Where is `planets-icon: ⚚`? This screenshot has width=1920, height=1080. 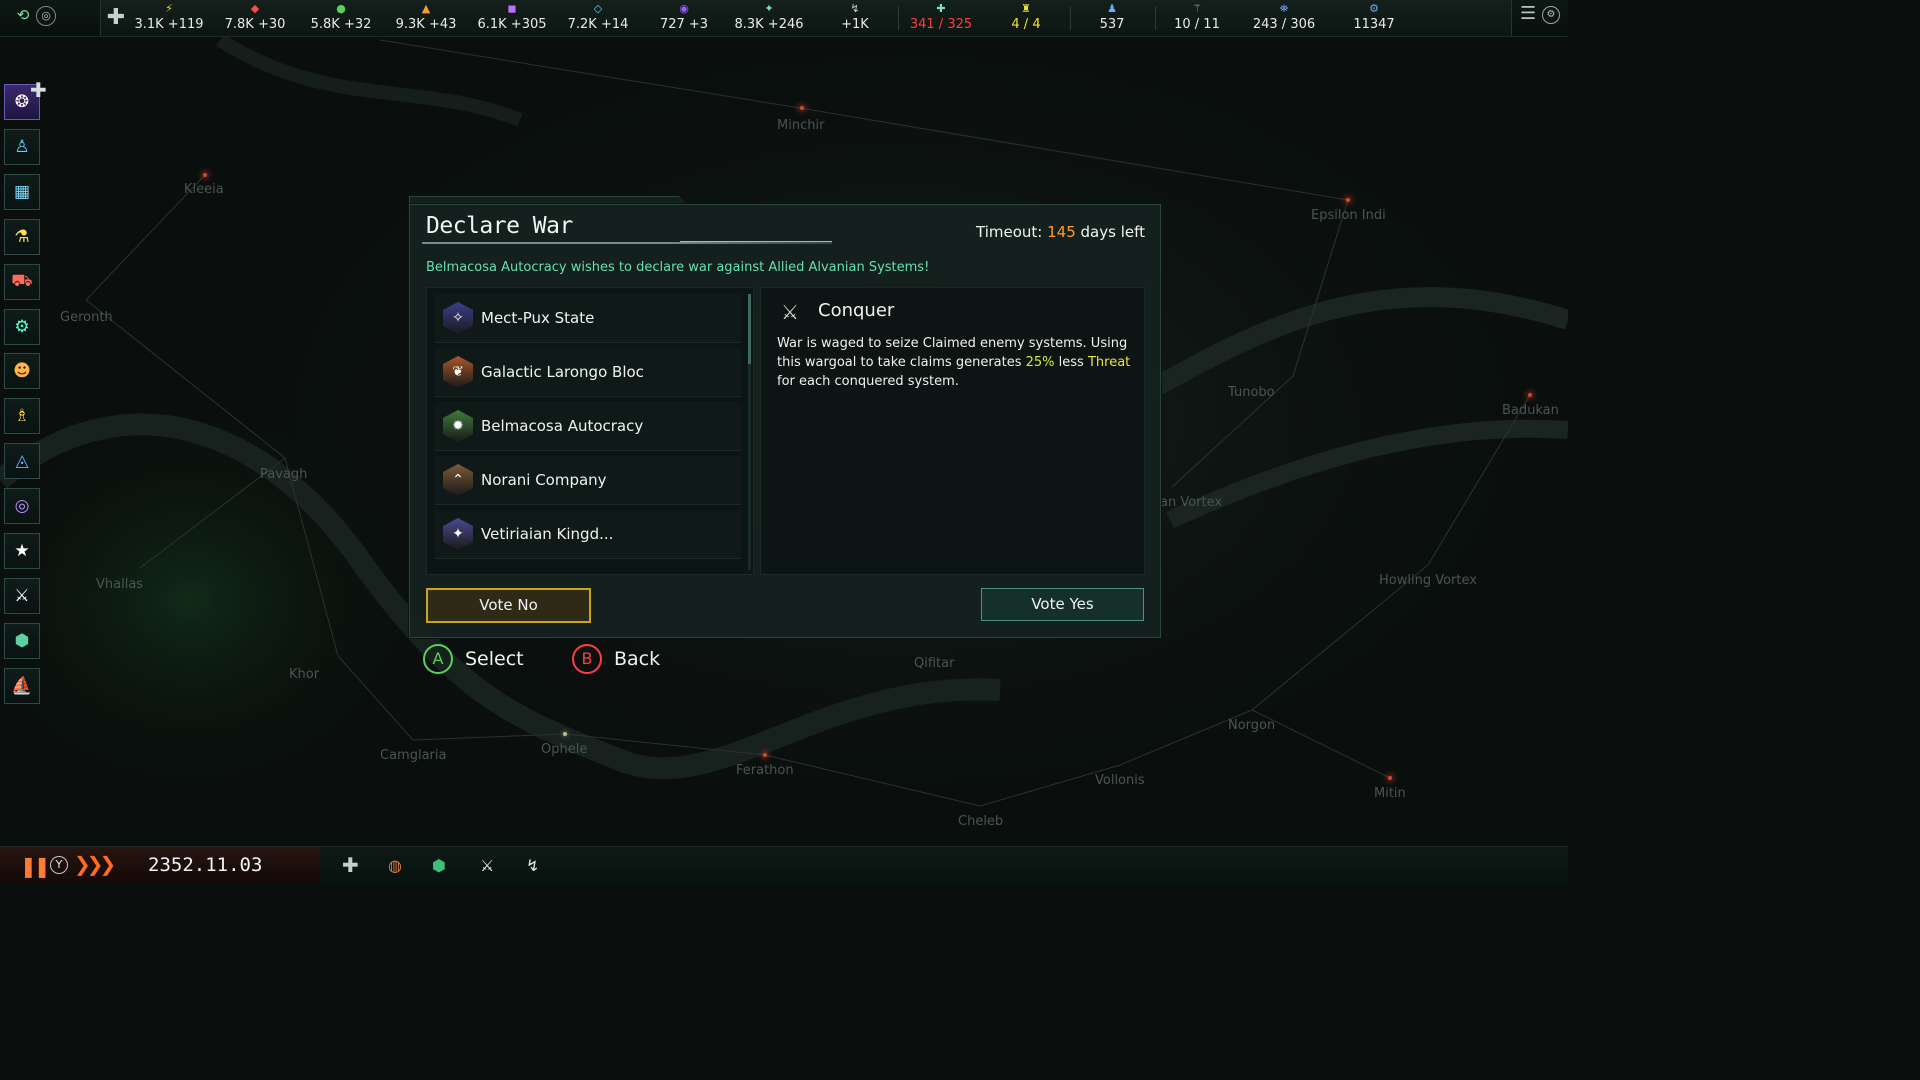 planets-icon: ⚚ is located at coordinates (1197, 8).